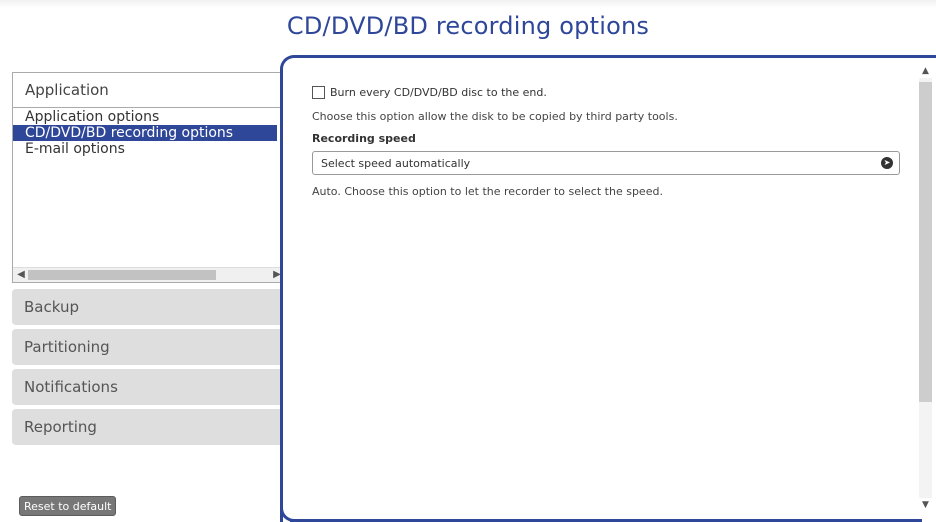 The height and width of the screenshot is (522, 936). Describe the element at coordinates (318, 92) in the screenshot. I see `burn-to-end-checkbox` at that location.